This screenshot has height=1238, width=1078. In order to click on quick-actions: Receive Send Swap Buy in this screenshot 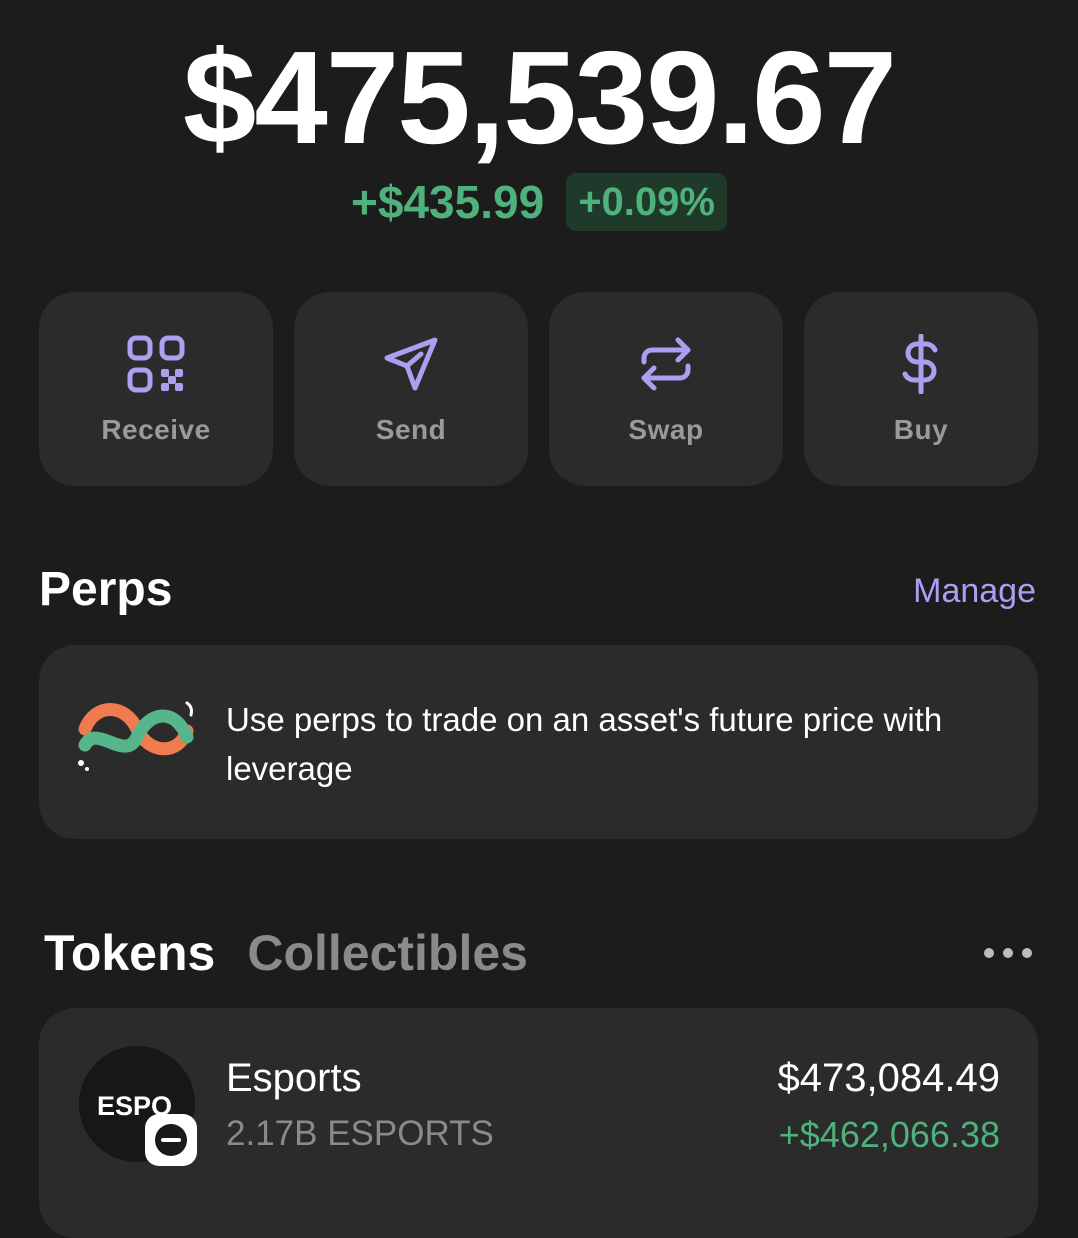, I will do `click(538, 389)`.